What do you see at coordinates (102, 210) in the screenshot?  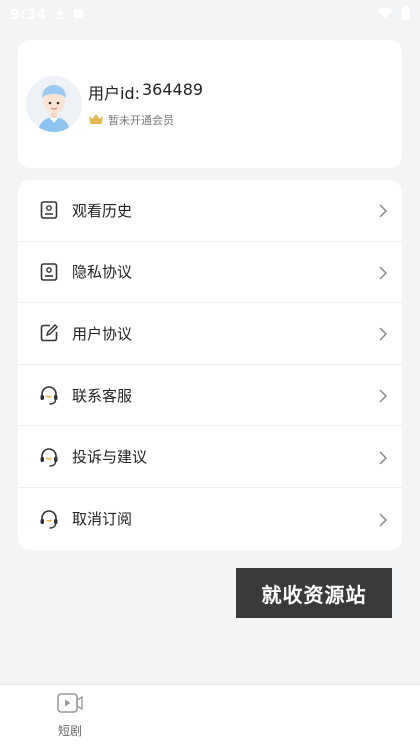 I see `menu-item-label: 观看历史` at bounding box center [102, 210].